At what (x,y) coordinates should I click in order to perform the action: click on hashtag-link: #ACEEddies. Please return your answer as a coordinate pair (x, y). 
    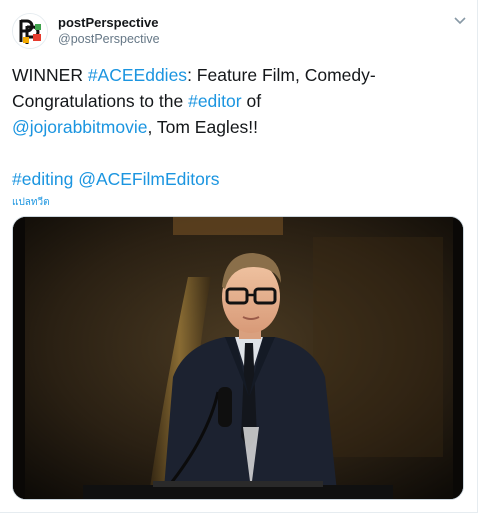
    Looking at the image, I should click on (137, 75).